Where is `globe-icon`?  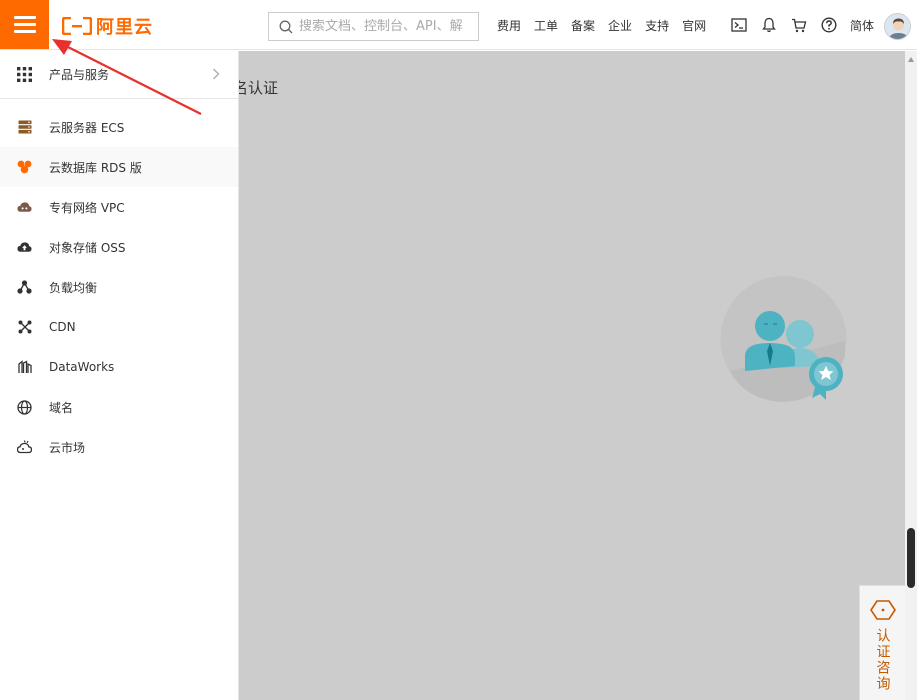 globe-icon is located at coordinates (24, 407).